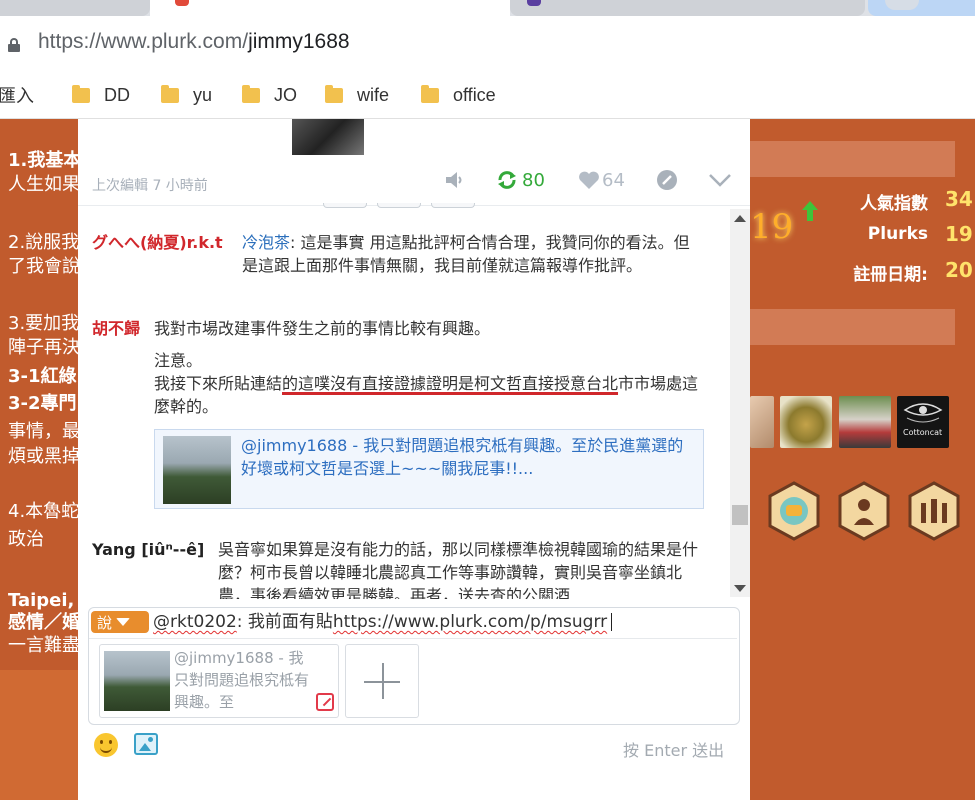 This screenshot has height=800, width=975. What do you see at coordinates (101, 95) in the screenshot?
I see `bookmark-folder-dd: DD` at bounding box center [101, 95].